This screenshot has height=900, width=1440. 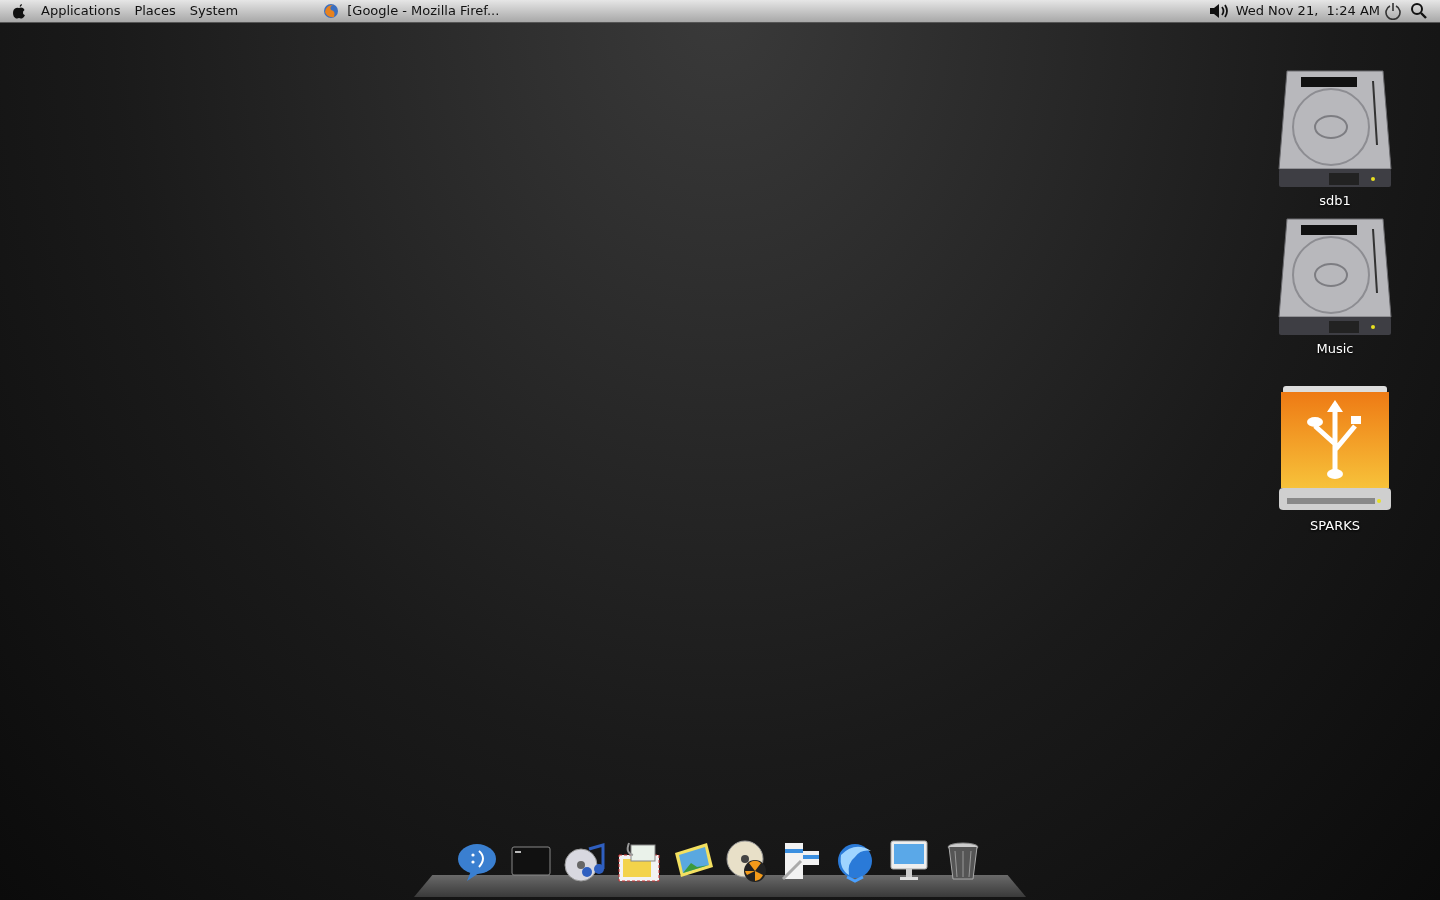 What do you see at coordinates (747, 861) in the screenshot?
I see `disc-radiation-icon` at bounding box center [747, 861].